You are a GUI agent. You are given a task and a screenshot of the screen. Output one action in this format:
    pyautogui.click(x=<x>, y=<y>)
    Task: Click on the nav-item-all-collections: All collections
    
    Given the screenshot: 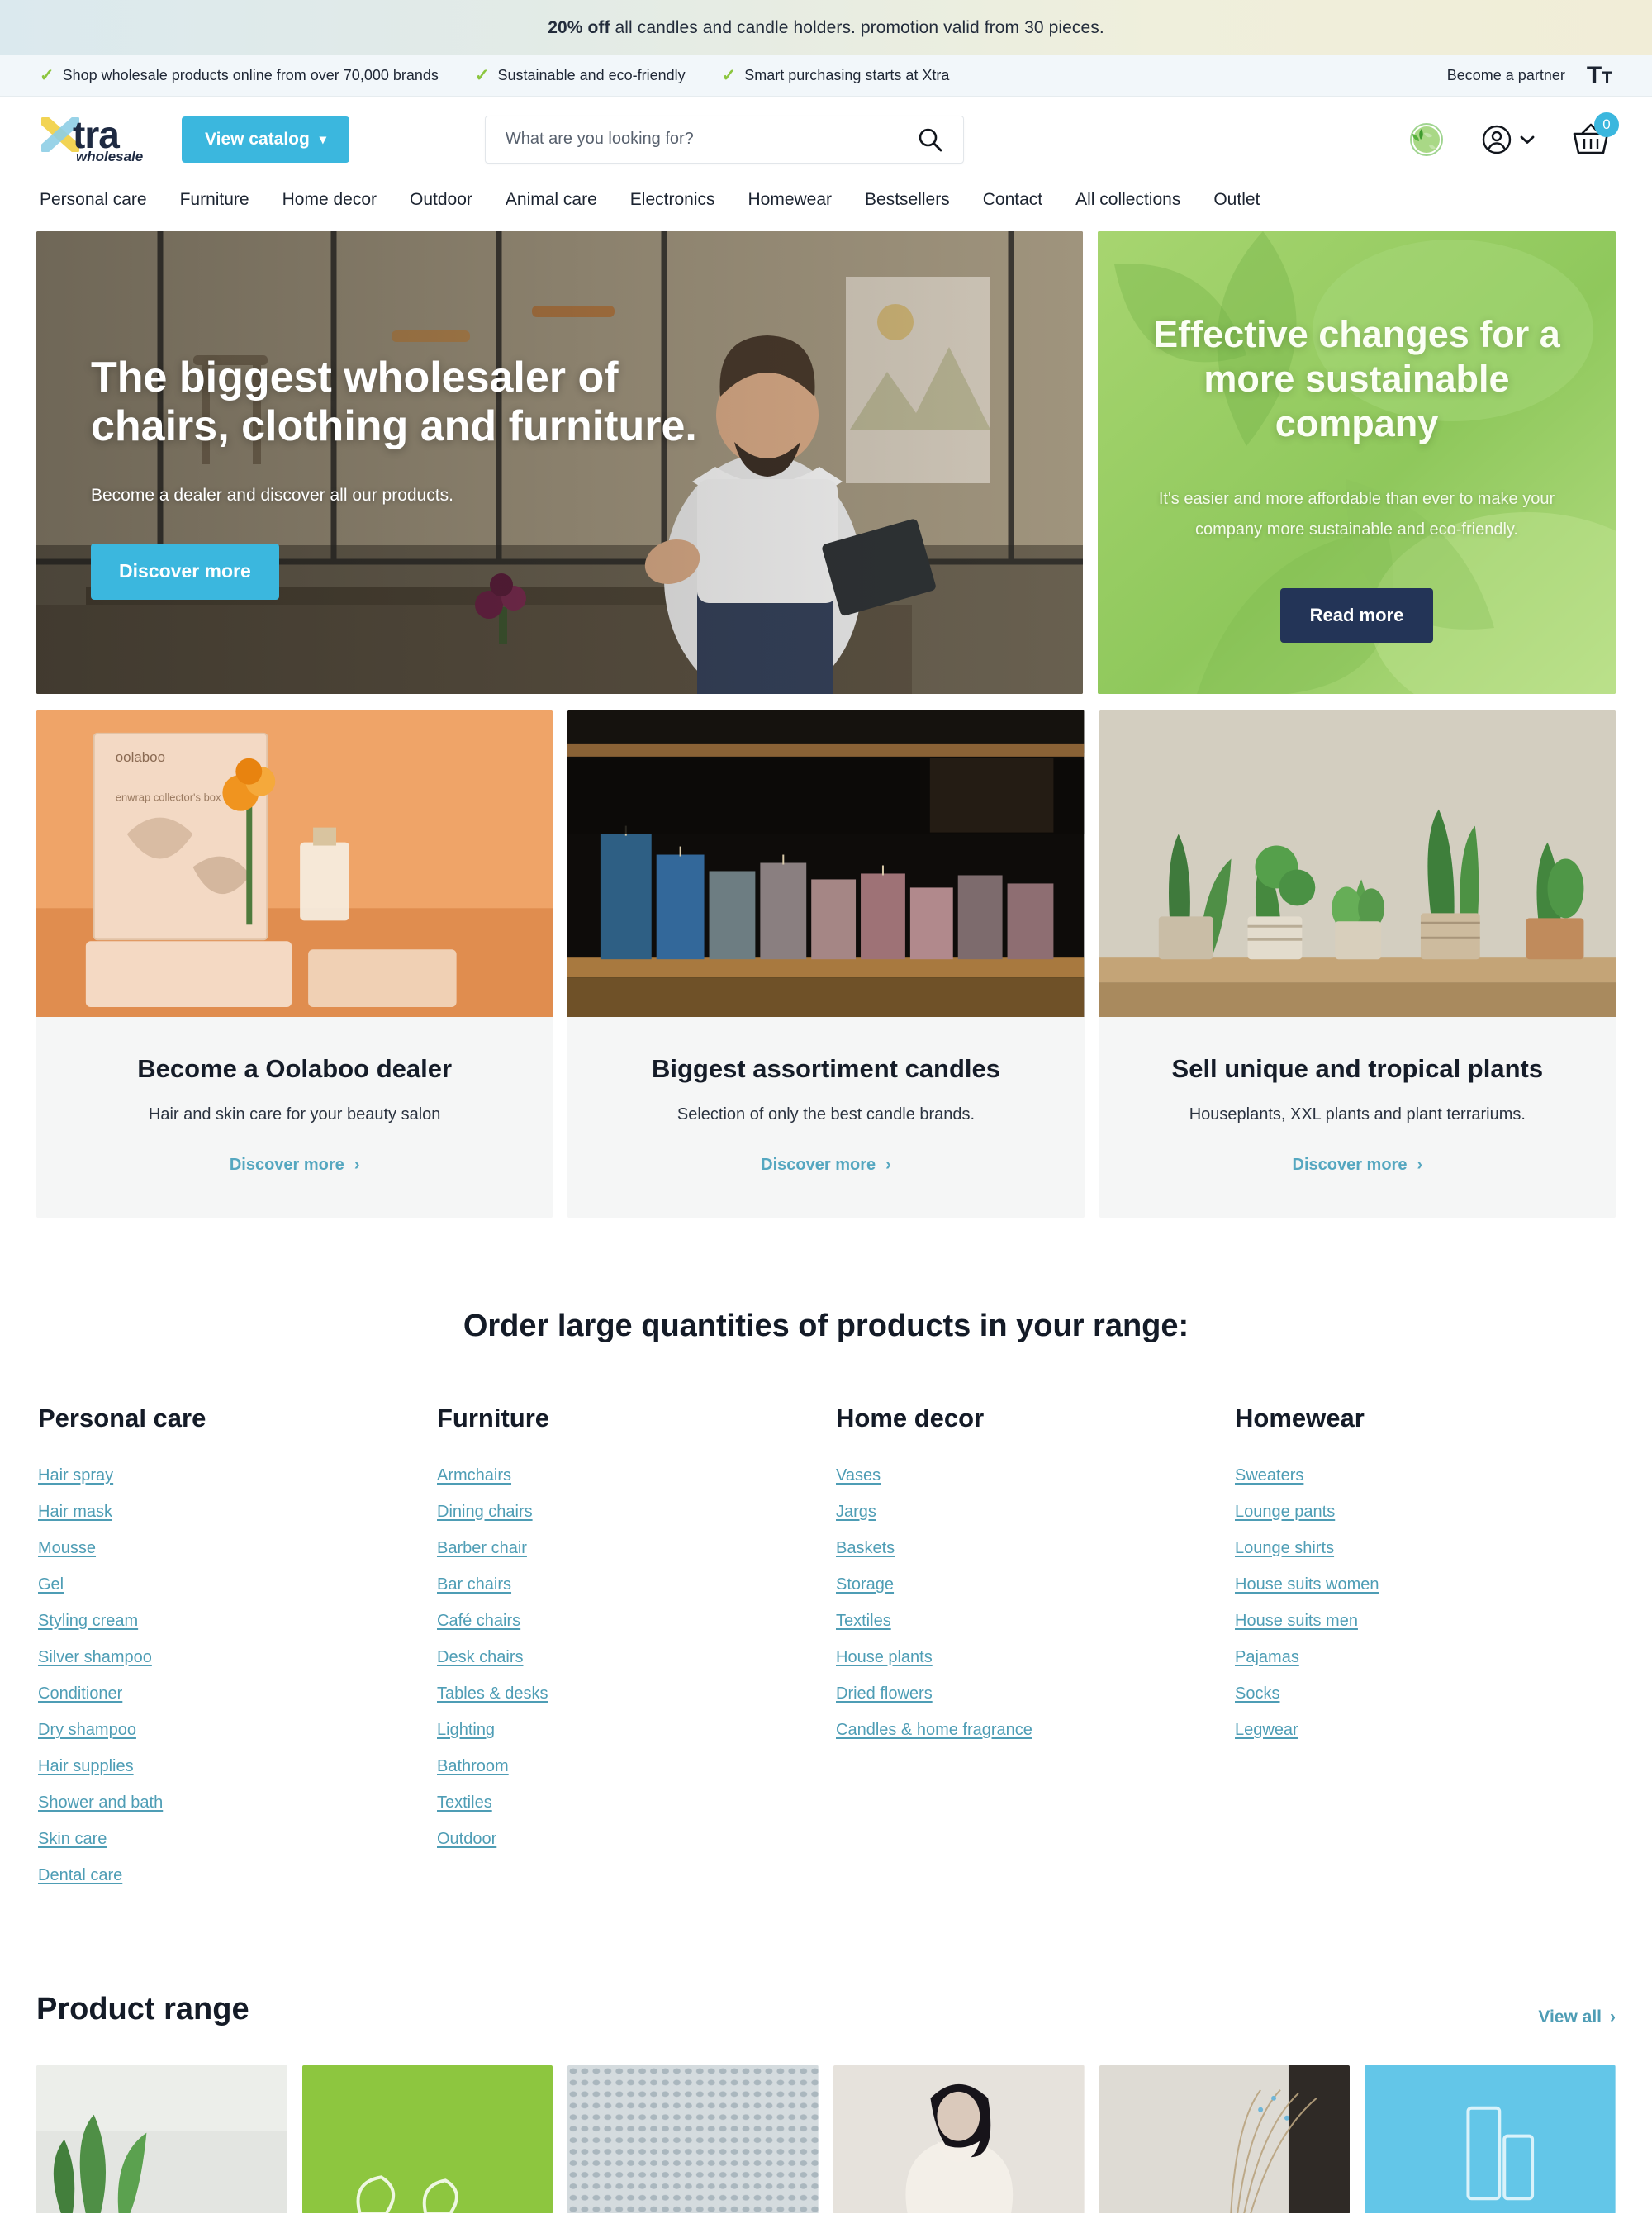 What is the action you would take?
    pyautogui.click(x=1127, y=200)
    